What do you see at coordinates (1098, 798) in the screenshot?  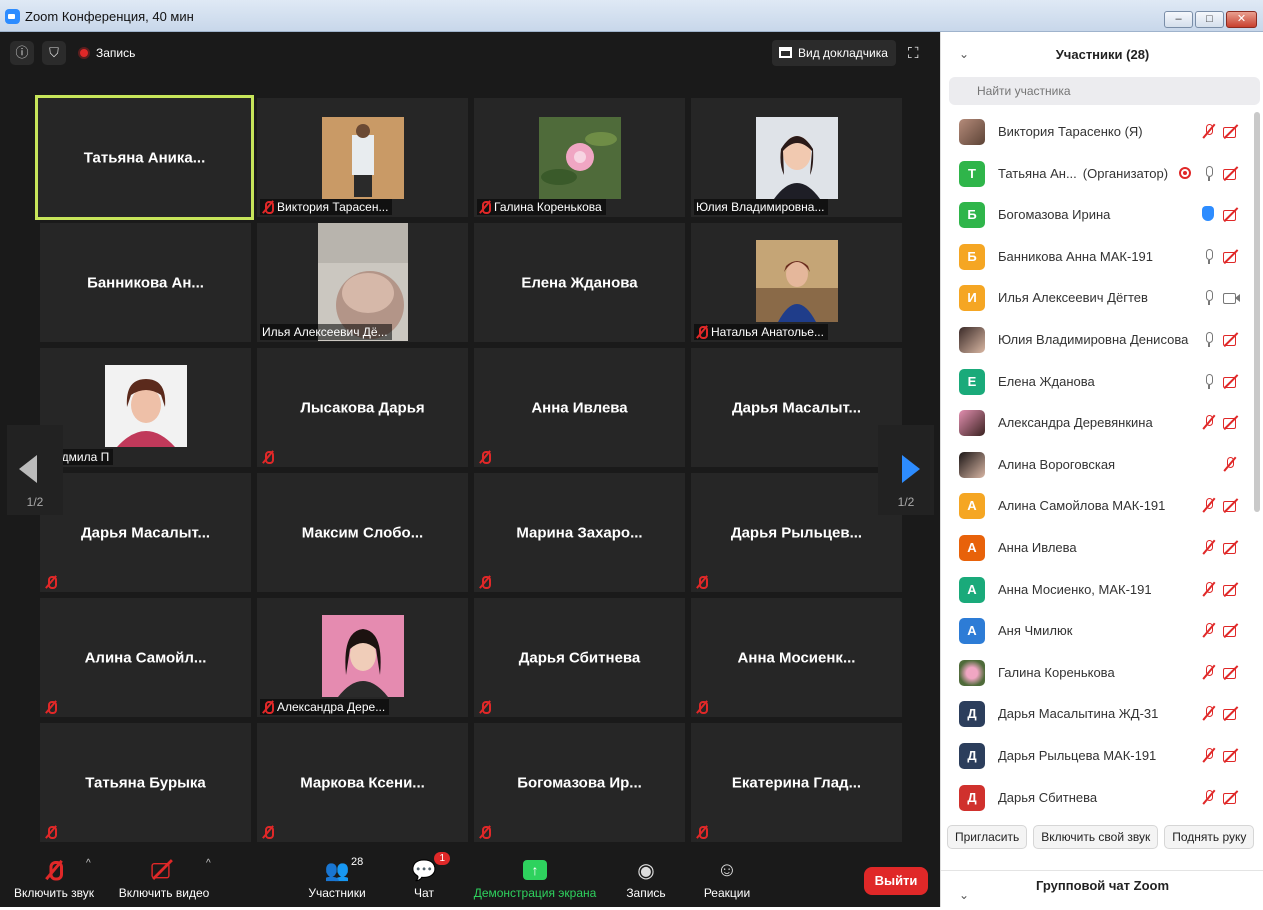 I see `participant-row: Д Дарья Сбитнева` at bounding box center [1098, 798].